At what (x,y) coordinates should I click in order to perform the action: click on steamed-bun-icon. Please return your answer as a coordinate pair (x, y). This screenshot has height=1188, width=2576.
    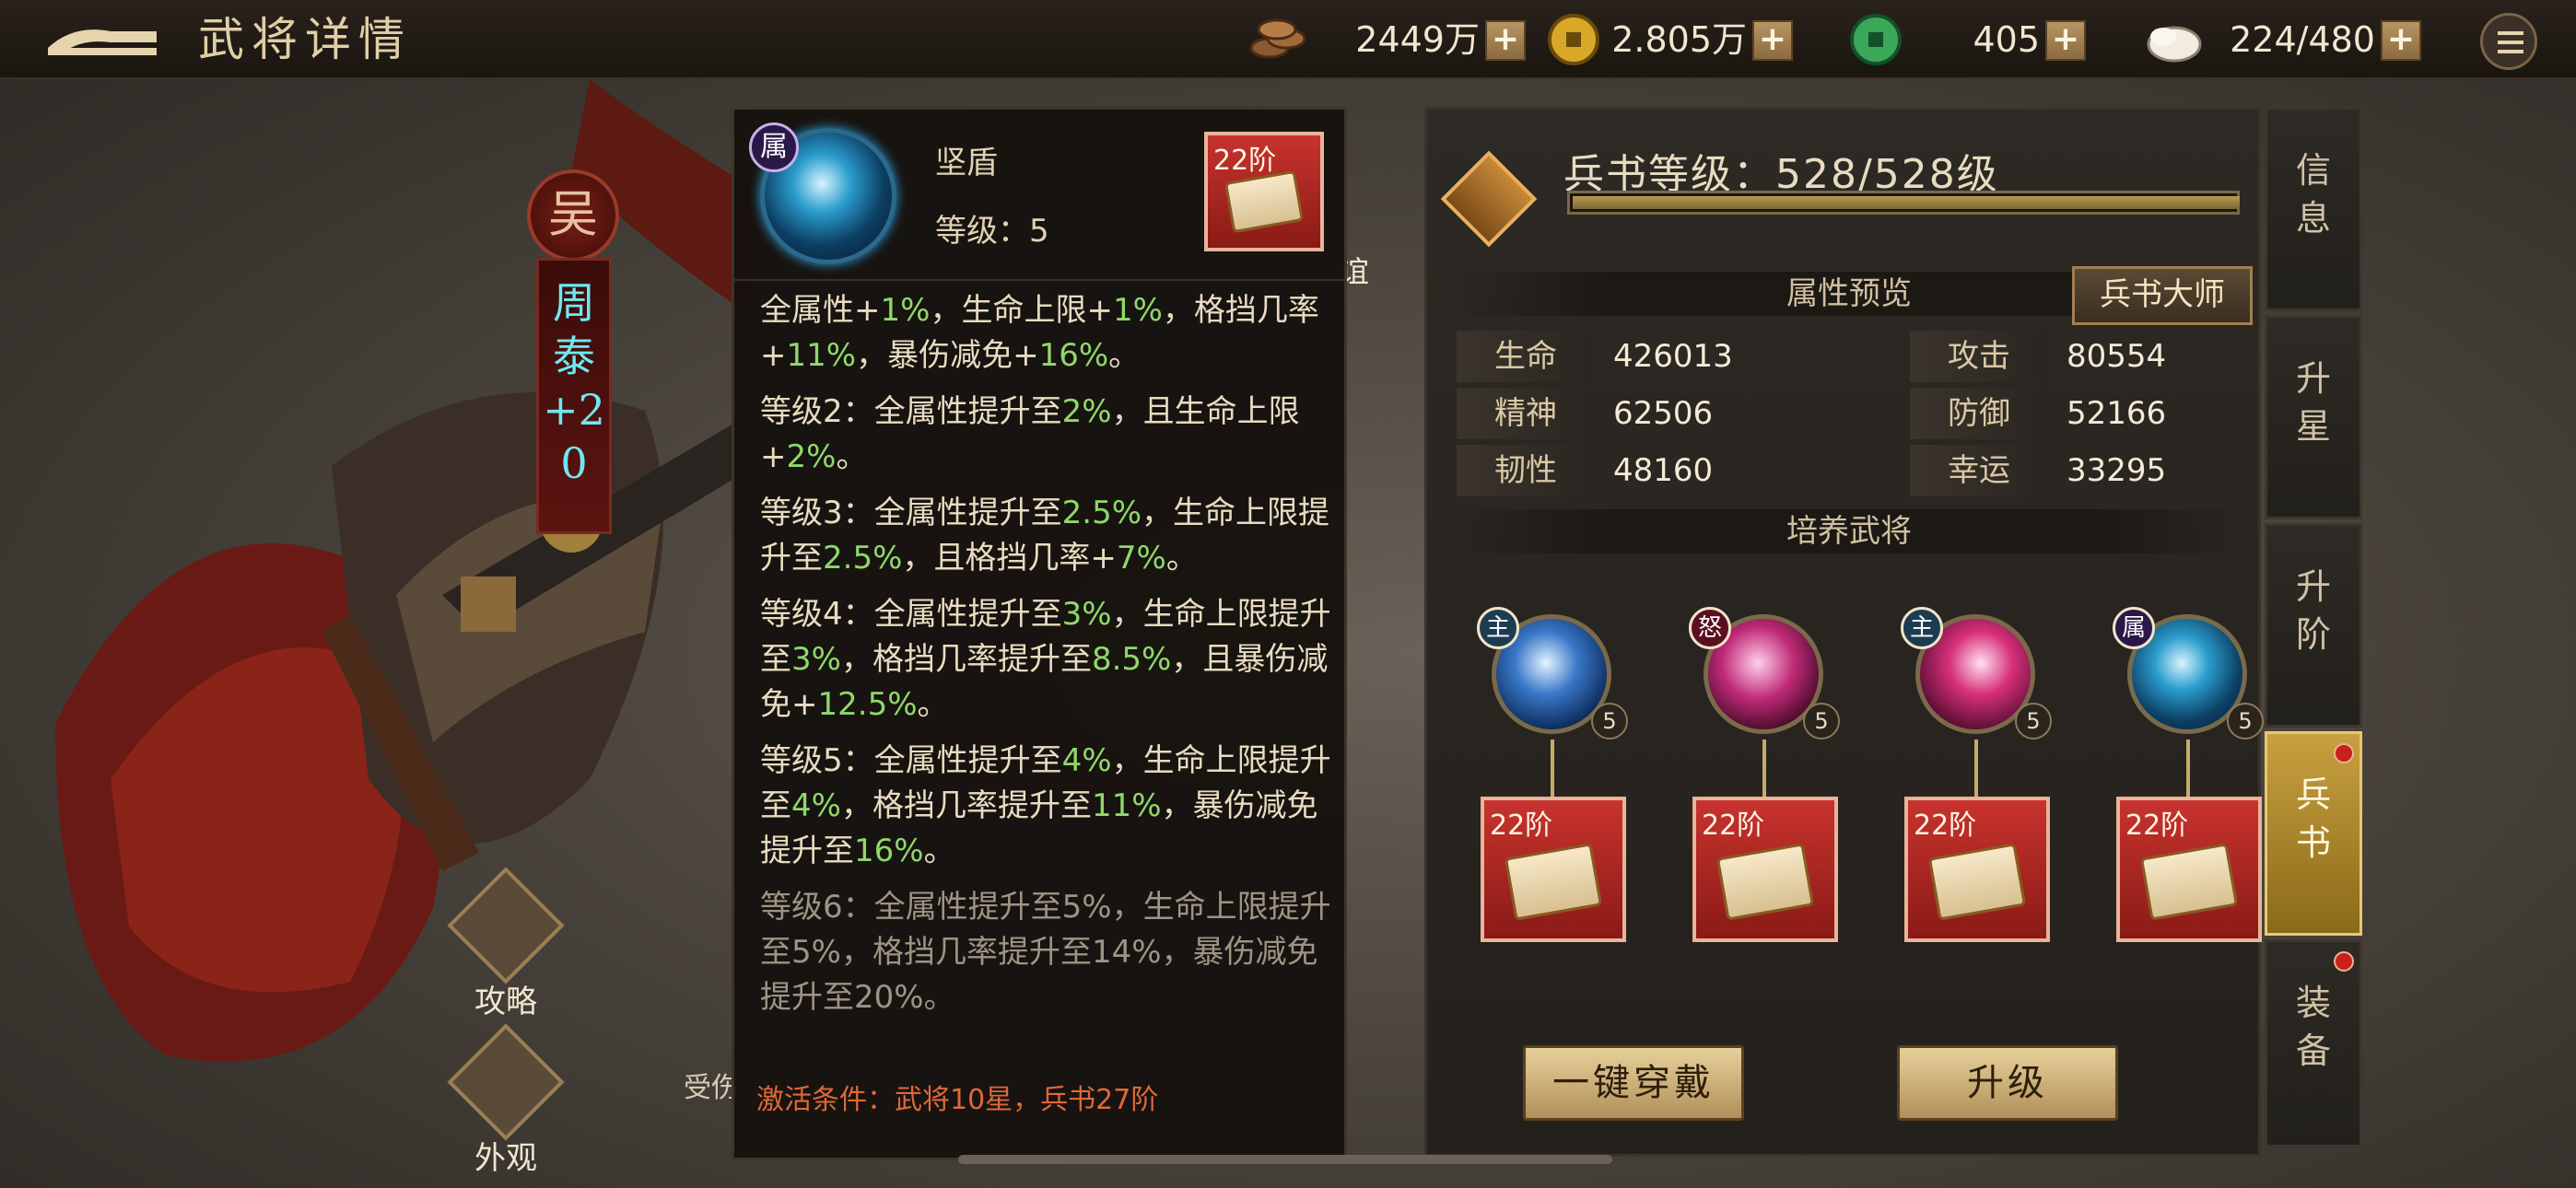
    Looking at the image, I should click on (2174, 39).